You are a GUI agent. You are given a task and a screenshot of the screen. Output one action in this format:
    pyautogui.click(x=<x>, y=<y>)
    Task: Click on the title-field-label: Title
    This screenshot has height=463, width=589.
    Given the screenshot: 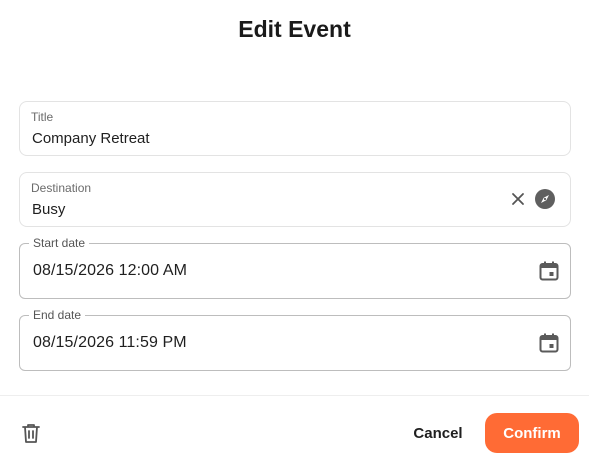 What is the action you would take?
    pyautogui.click(x=42, y=117)
    